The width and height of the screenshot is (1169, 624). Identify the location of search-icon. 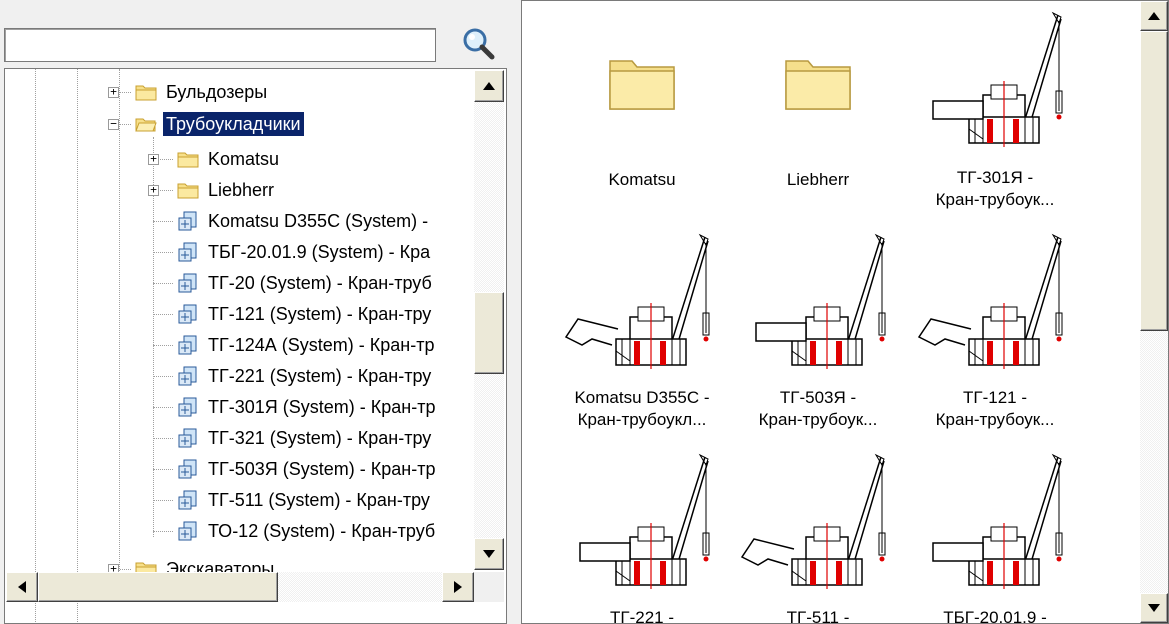
(479, 44).